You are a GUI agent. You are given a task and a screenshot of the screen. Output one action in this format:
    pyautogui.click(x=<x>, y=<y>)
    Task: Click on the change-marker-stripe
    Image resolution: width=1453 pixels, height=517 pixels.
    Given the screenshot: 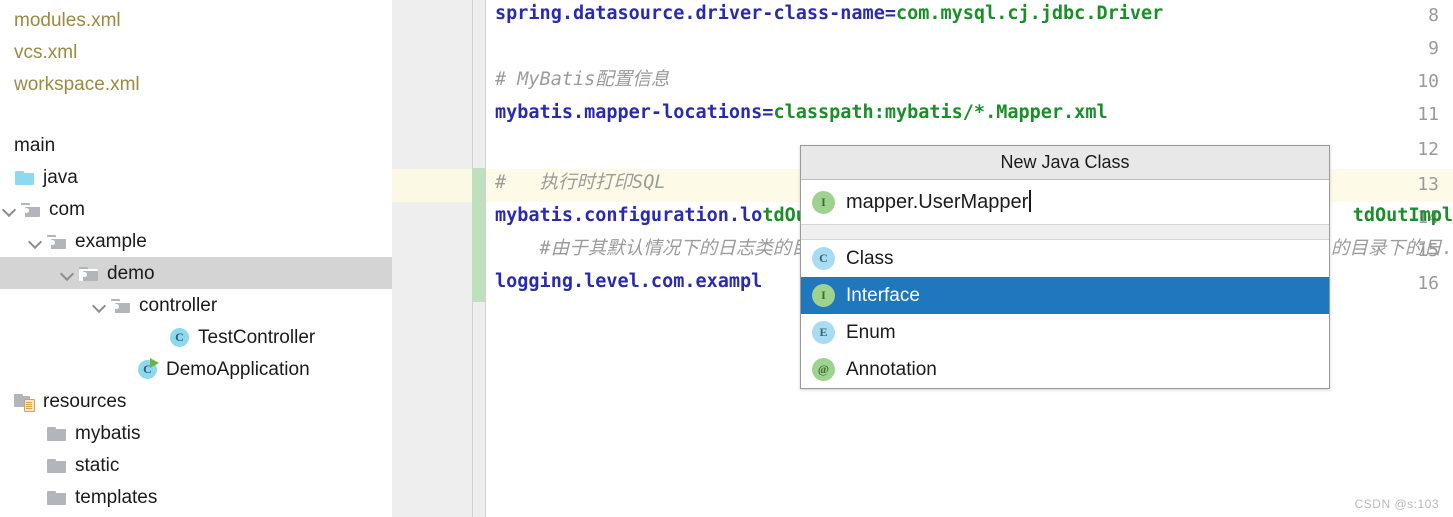 What is the action you would take?
    pyautogui.click(x=478, y=235)
    